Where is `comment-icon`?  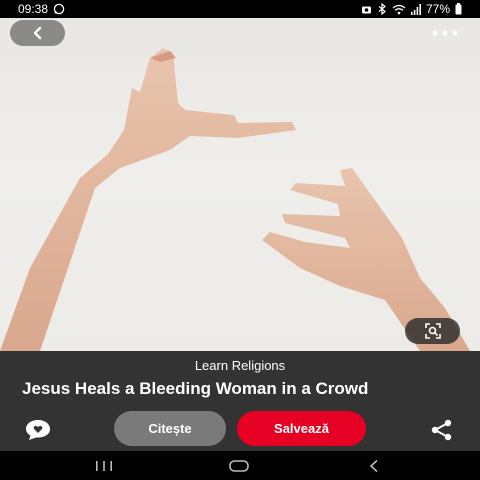
comment-icon is located at coordinates (38, 430).